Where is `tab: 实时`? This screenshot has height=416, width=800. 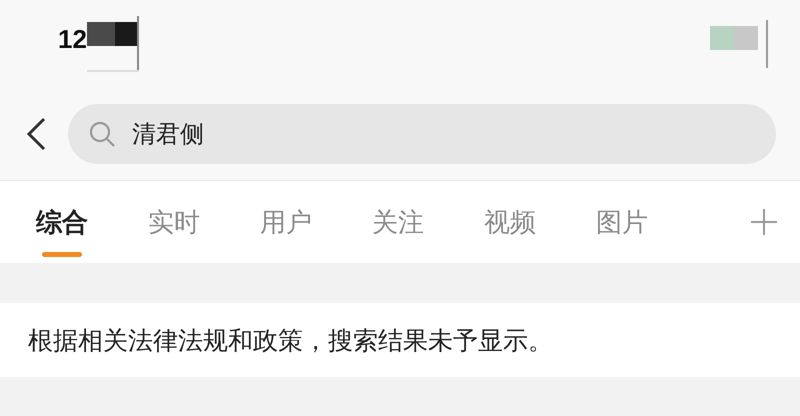 tab: 实时 is located at coordinates (174, 222).